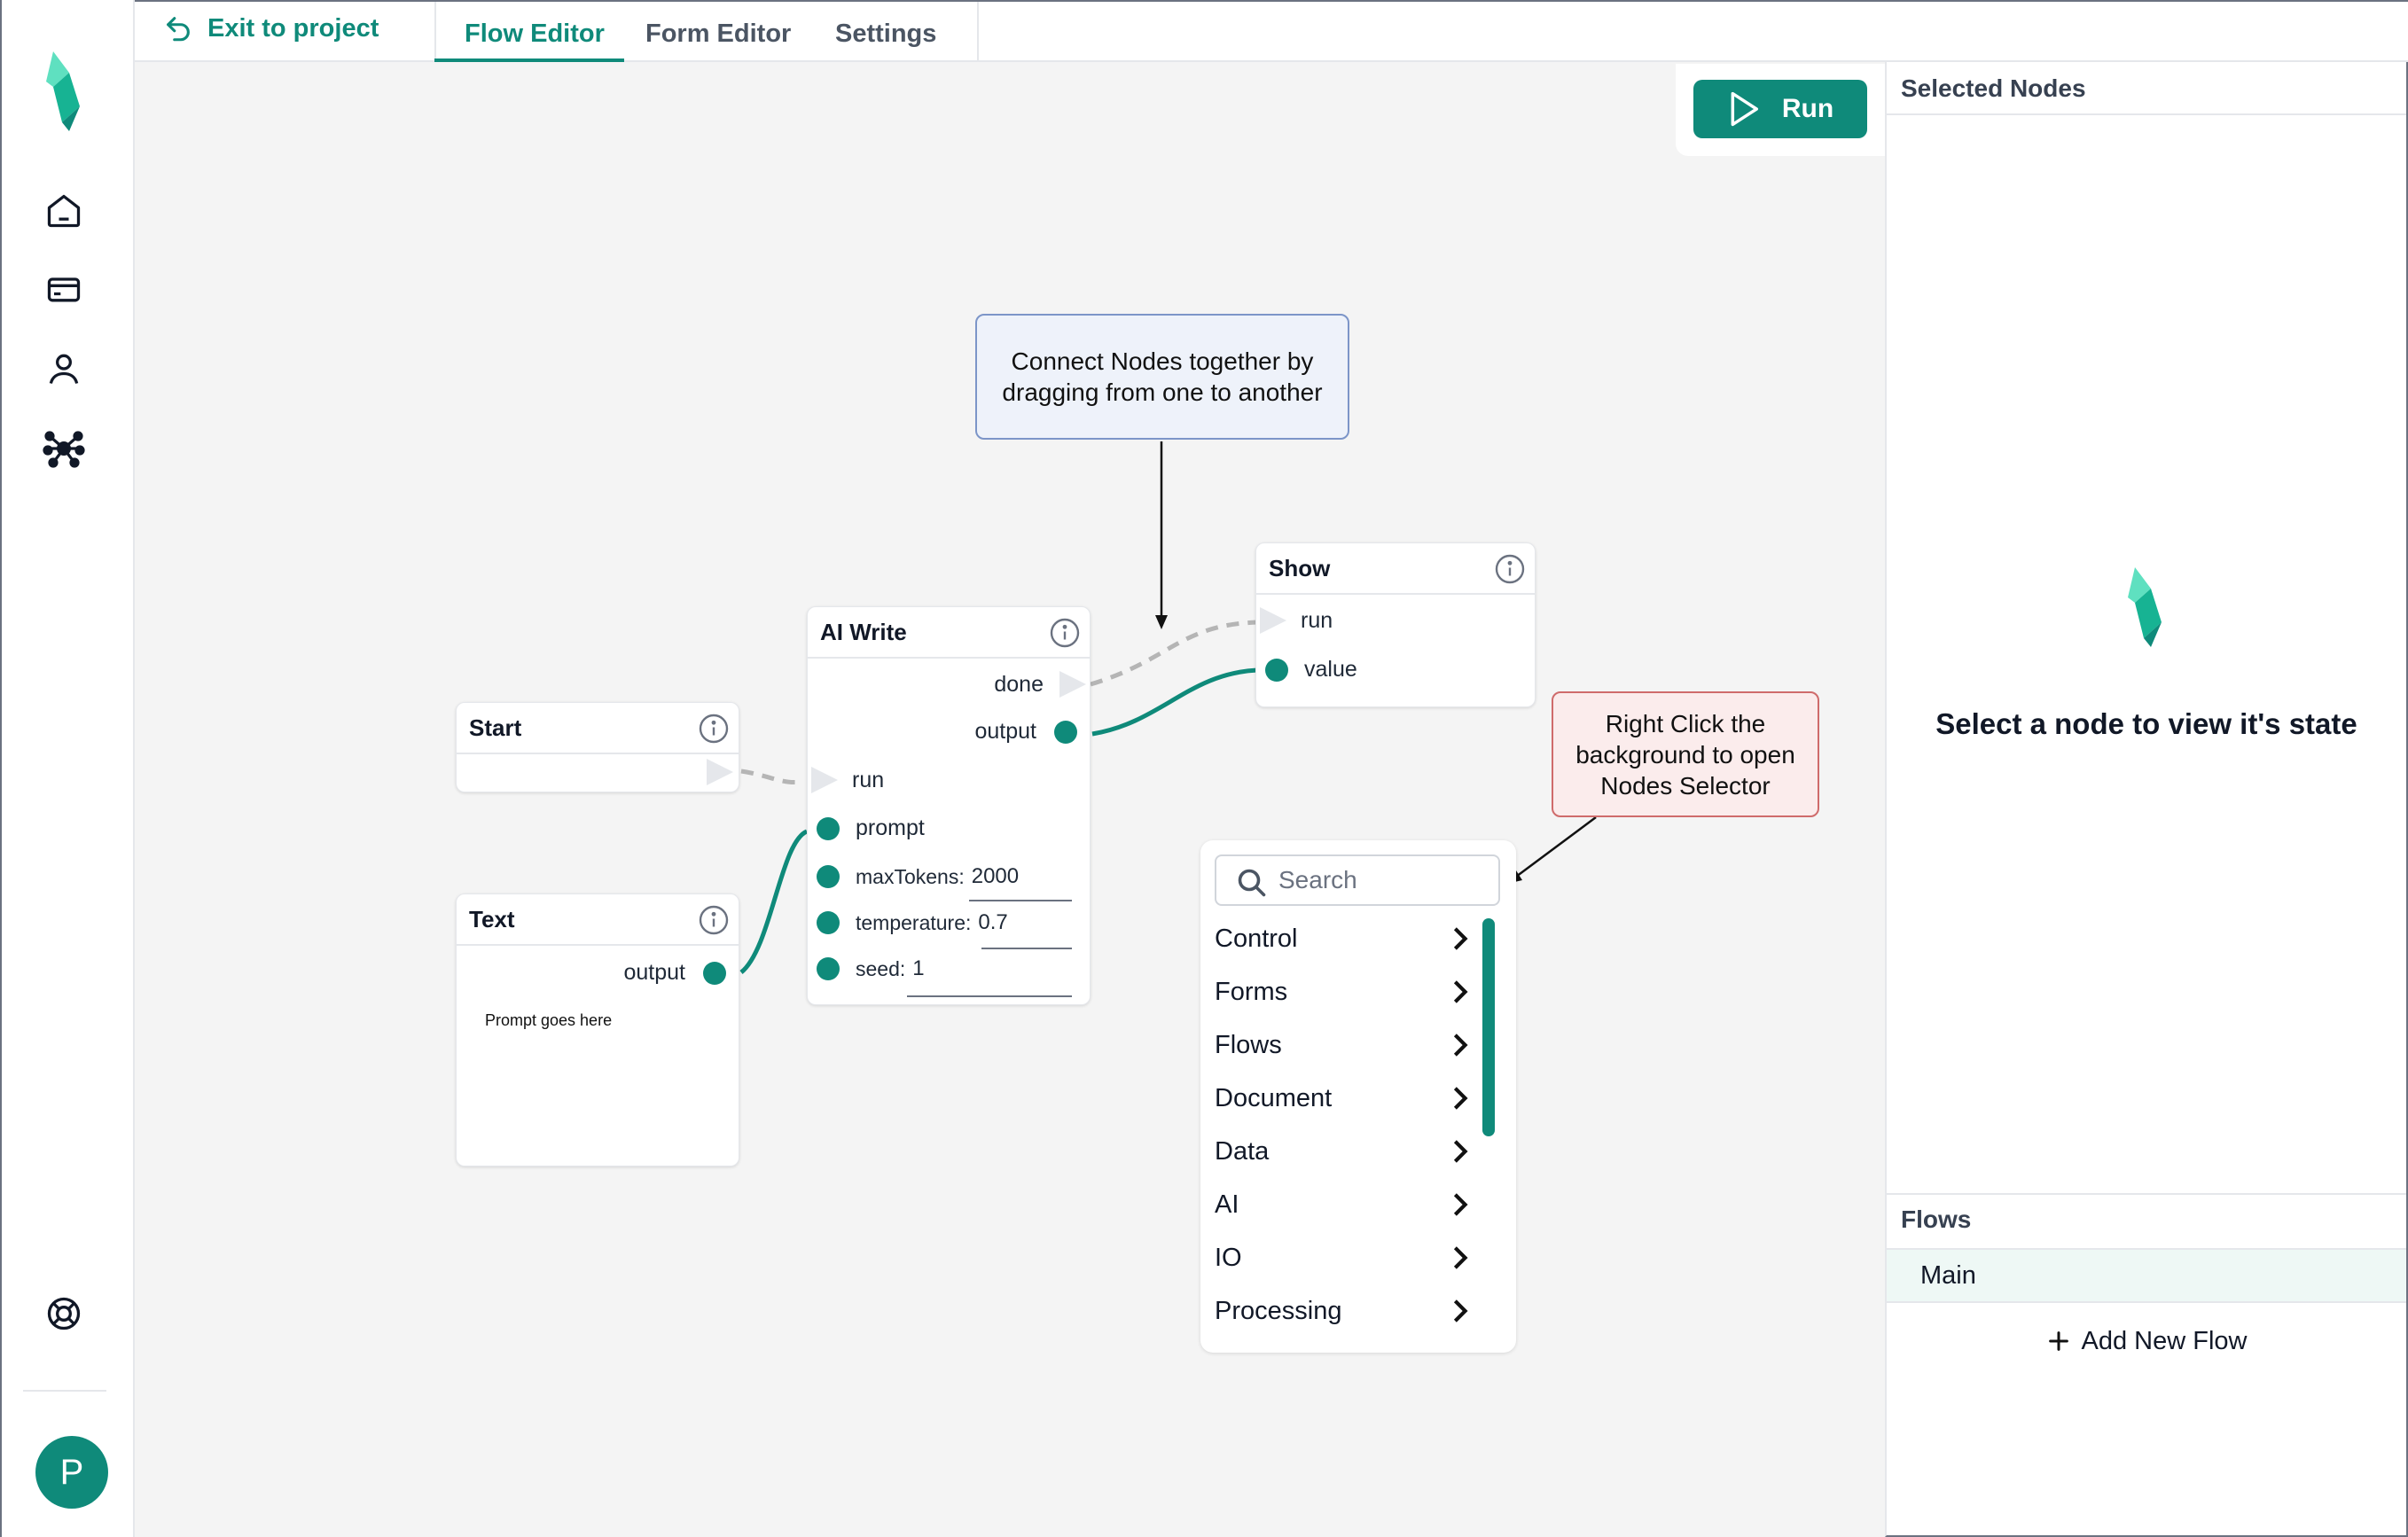 The width and height of the screenshot is (2408, 1537). I want to click on flow-item-main: Main, so click(2146, 1275).